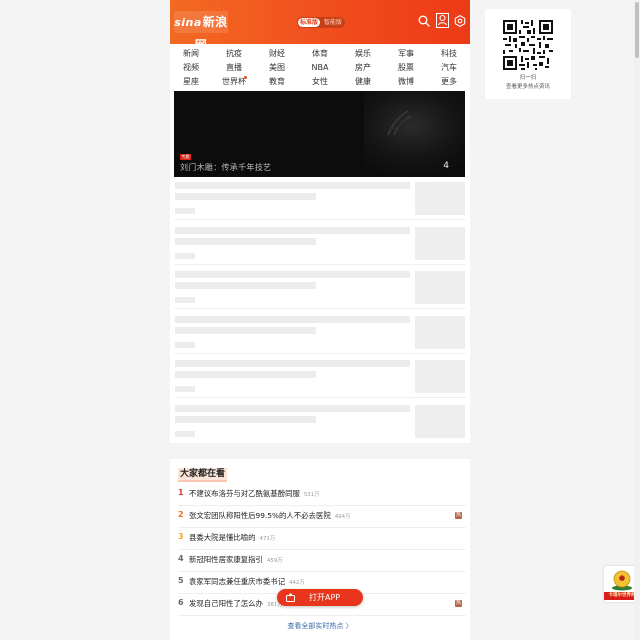 The image size is (640, 640). I want to click on banner-caption: 刘门木雕：传承千年技艺, so click(226, 167).